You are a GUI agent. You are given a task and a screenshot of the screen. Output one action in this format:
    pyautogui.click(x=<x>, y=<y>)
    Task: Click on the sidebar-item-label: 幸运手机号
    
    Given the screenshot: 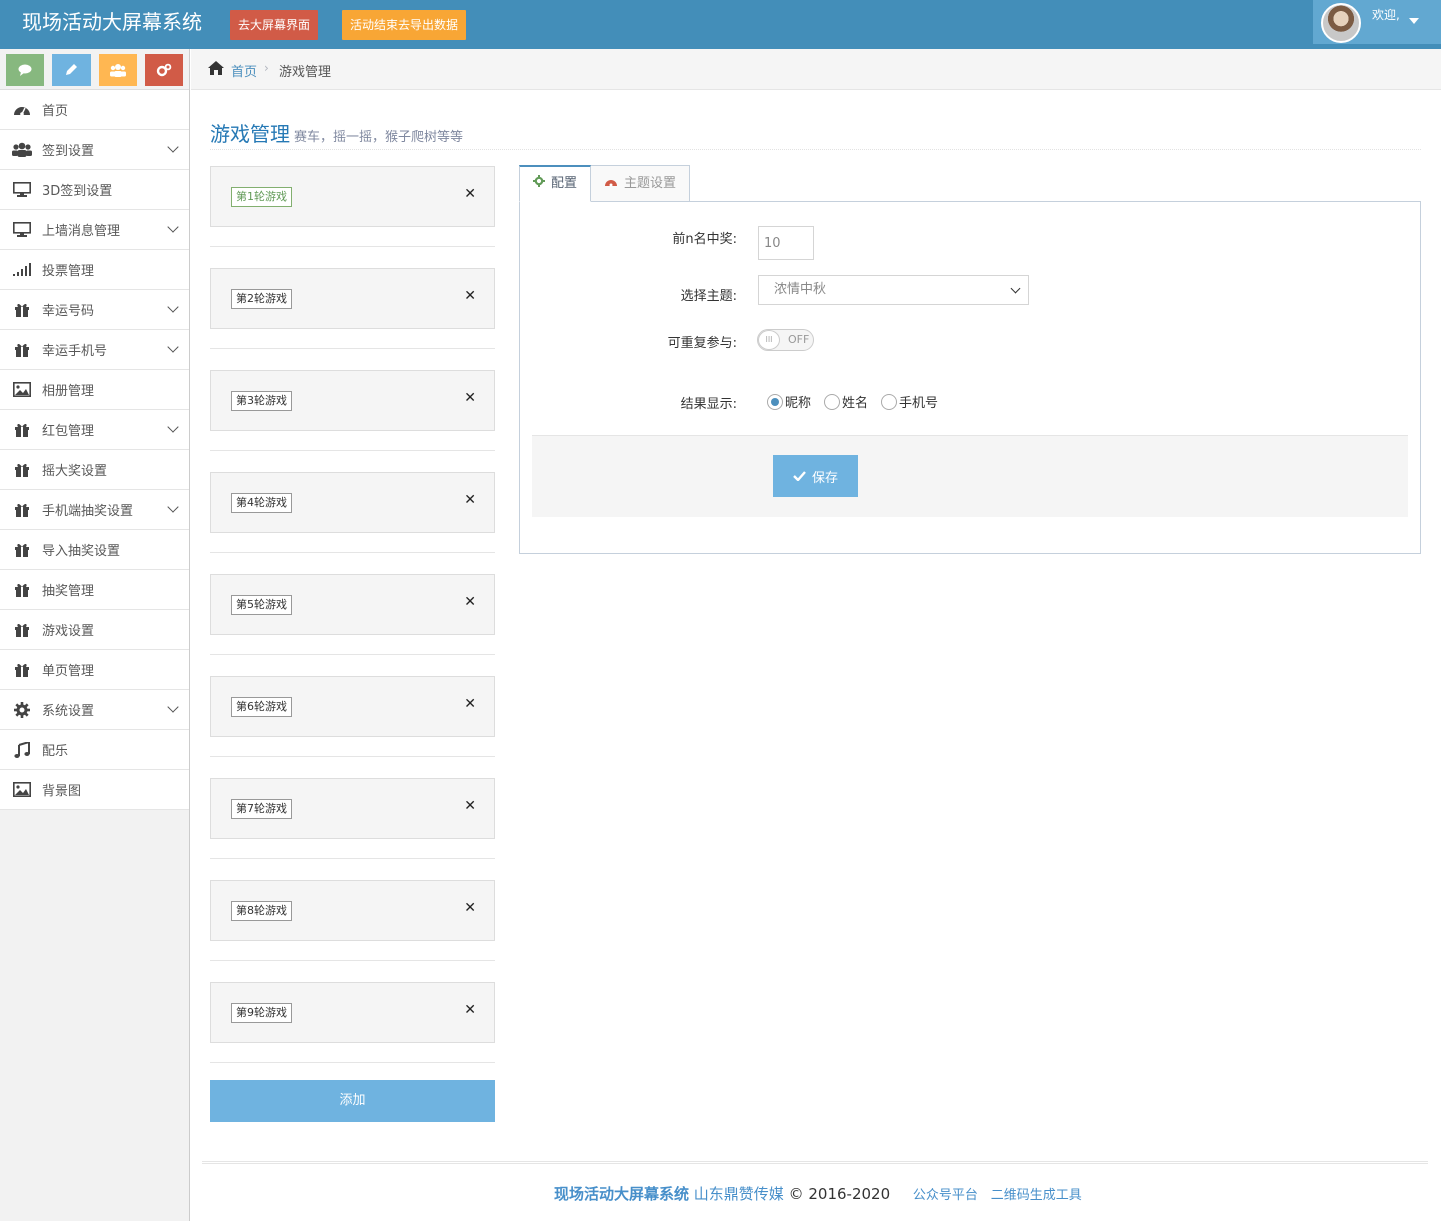 What is the action you would take?
    pyautogui.click(x=75, y=351)
    